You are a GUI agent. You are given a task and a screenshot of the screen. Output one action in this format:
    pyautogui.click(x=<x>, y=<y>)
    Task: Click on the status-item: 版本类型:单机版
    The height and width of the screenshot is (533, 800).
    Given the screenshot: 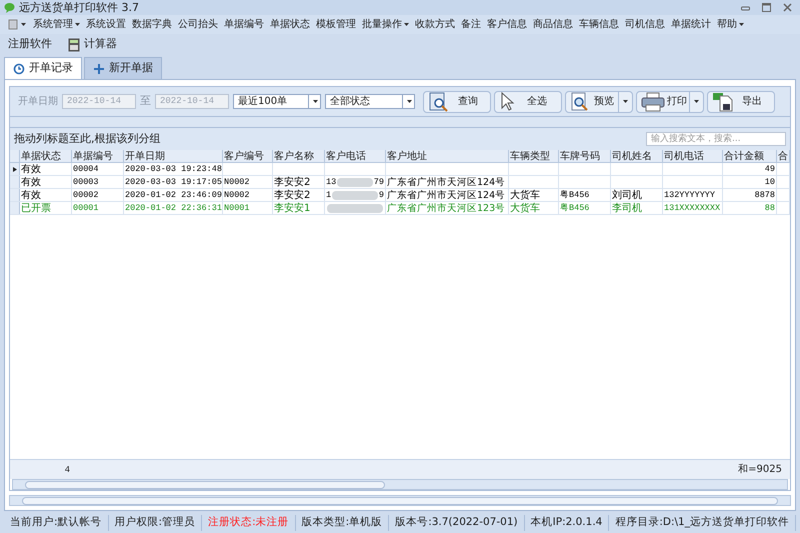 What is the action you would take?
    pyautogui.click(x=343, y=523)
    